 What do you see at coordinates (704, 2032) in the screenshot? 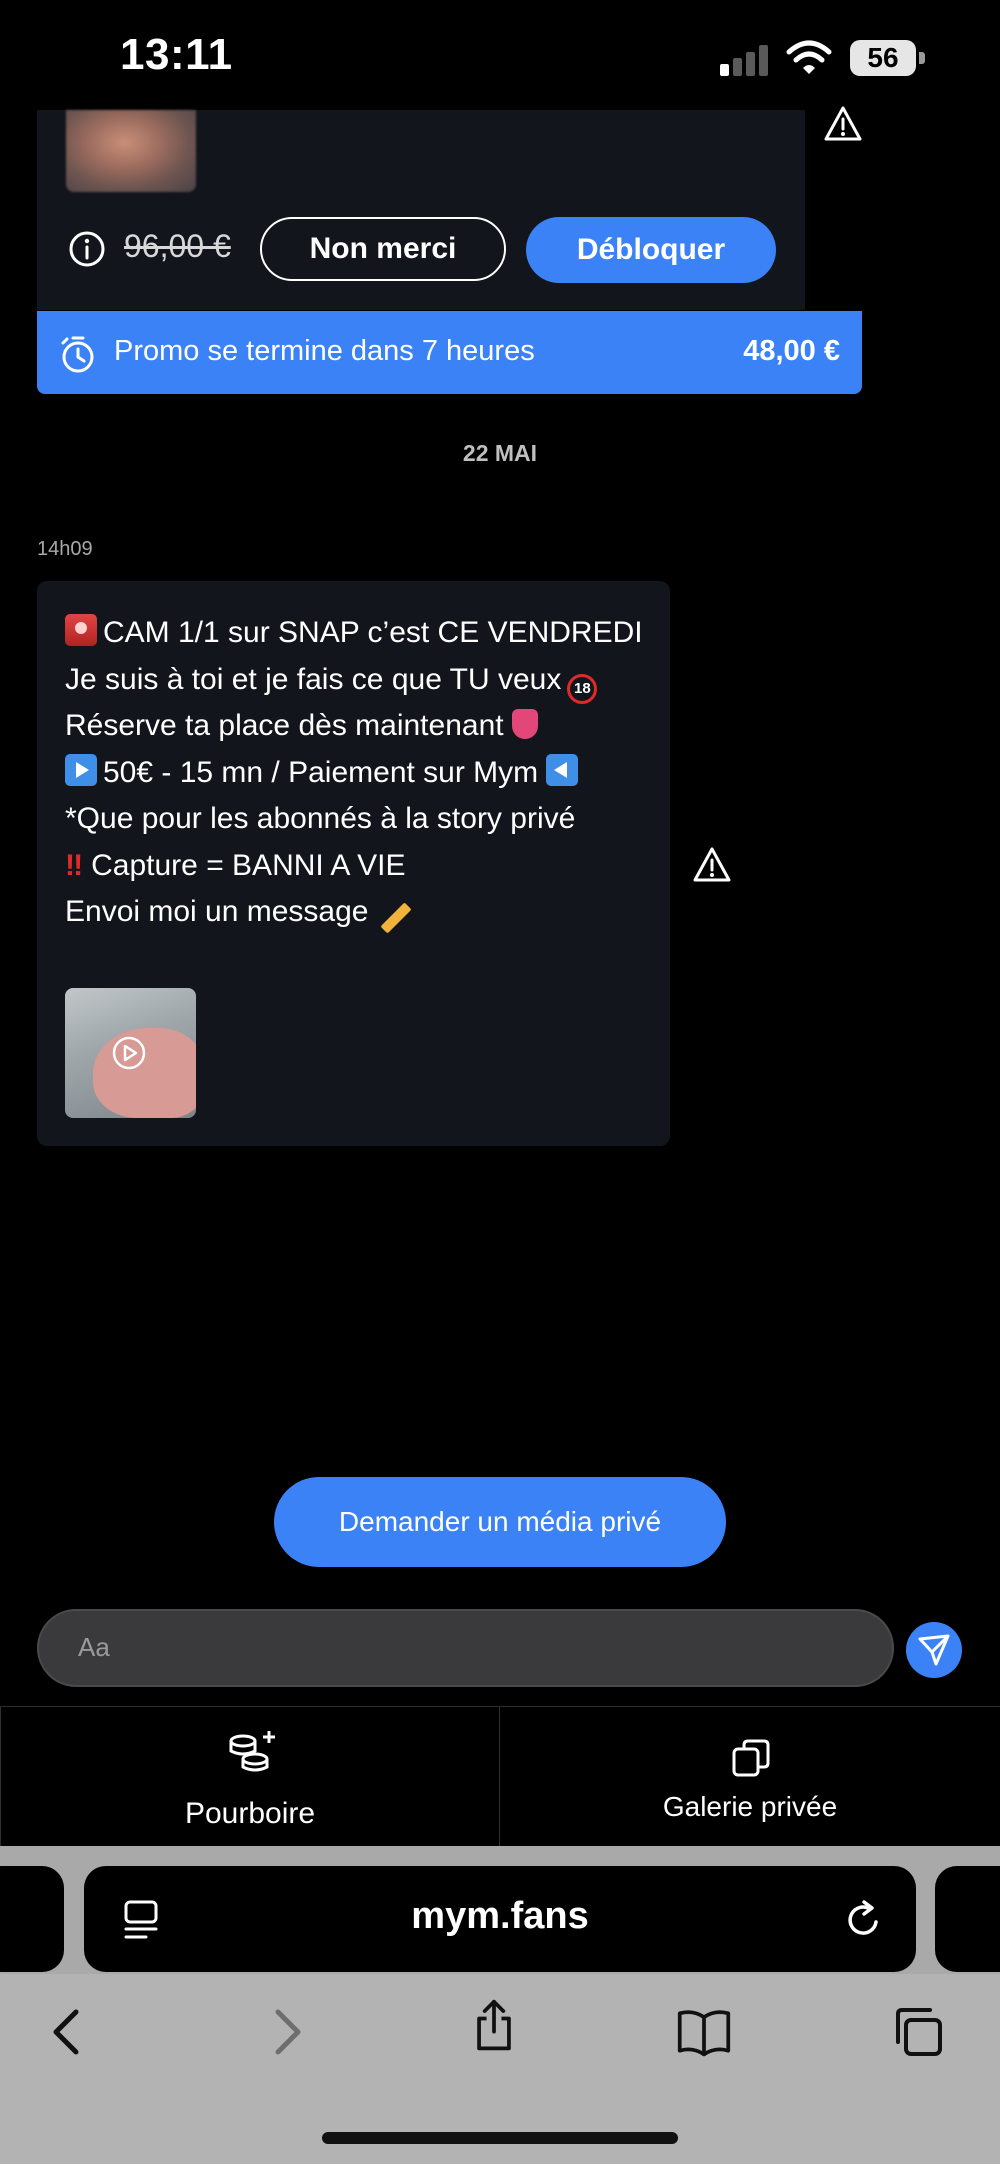
I see `bookmarks-icon` at bounding box center [704, 2032].